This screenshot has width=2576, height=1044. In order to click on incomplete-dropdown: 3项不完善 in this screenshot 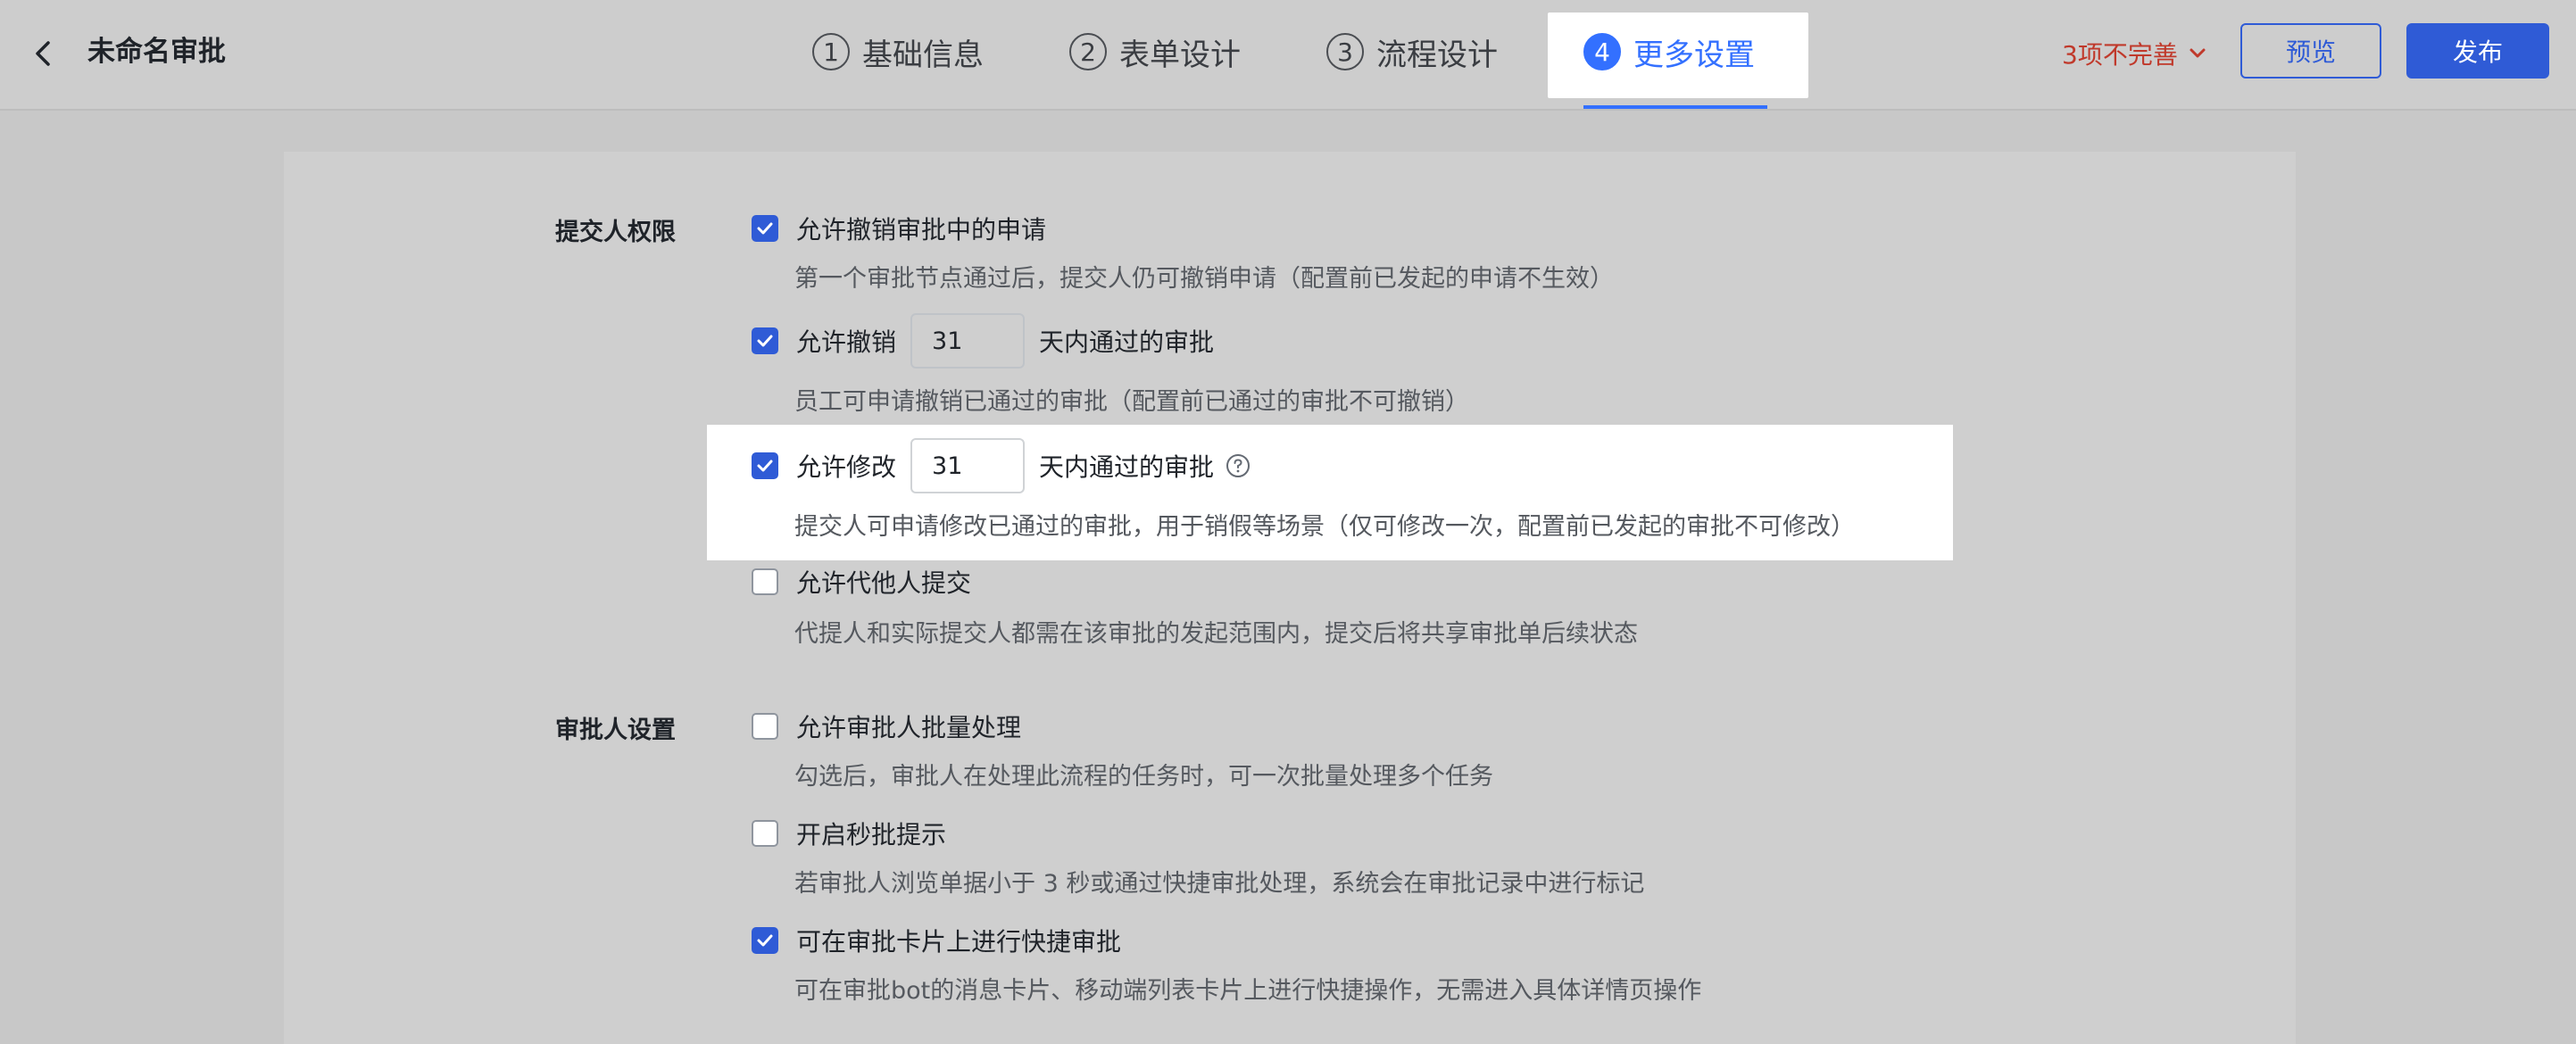, I will do `click(2136, 53)`.